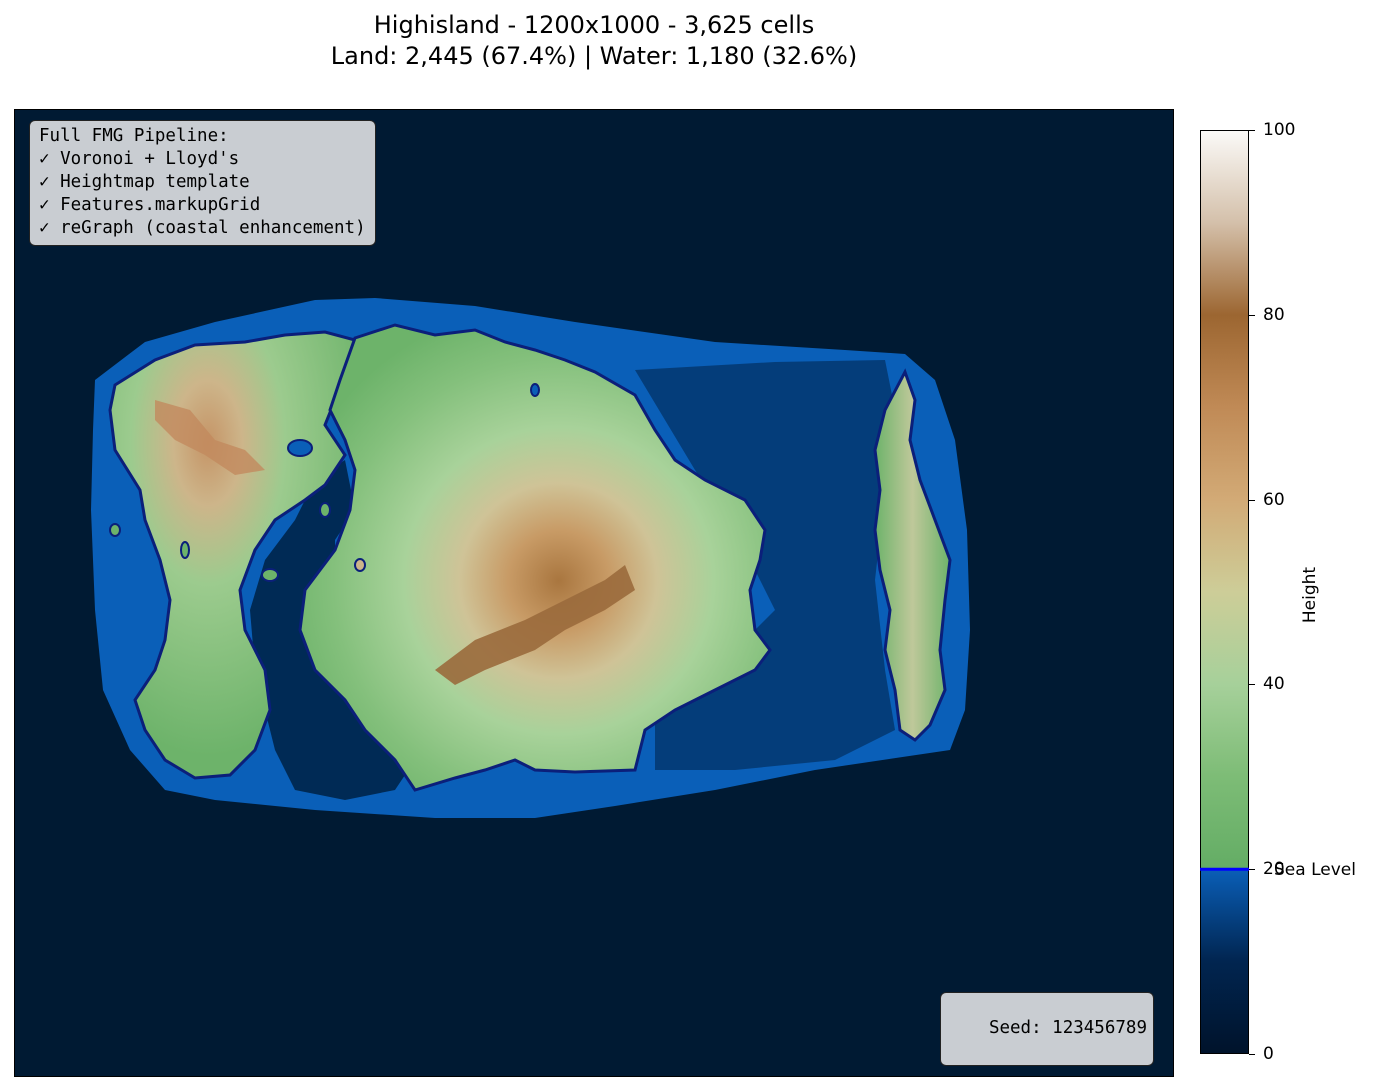  Describe the element at coordinates (594, 25) in the screenshot. I see `title-line-1: Highisland - 1200x1000 - 3,625 cells` at that location.